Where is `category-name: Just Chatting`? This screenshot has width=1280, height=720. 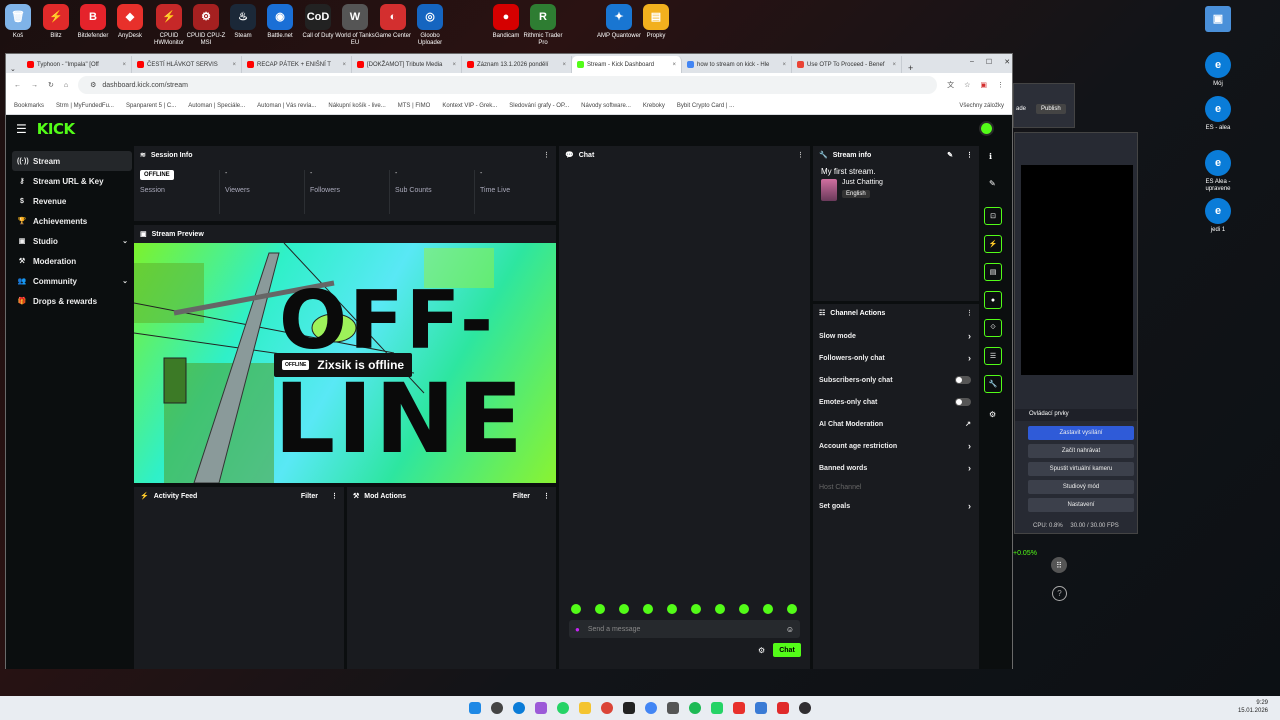
category-name: Just Chatting is located at coordinates (862, 182).